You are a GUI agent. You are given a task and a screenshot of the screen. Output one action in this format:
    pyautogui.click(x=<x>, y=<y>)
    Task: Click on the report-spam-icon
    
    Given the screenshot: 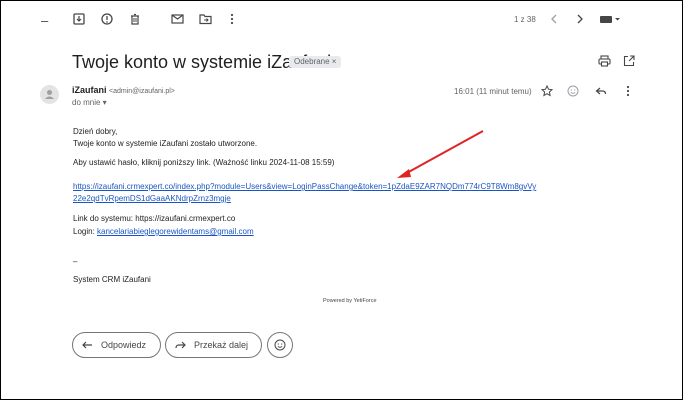 What is the action you would take?
    pyautogui.click(x=108, y=20)
    